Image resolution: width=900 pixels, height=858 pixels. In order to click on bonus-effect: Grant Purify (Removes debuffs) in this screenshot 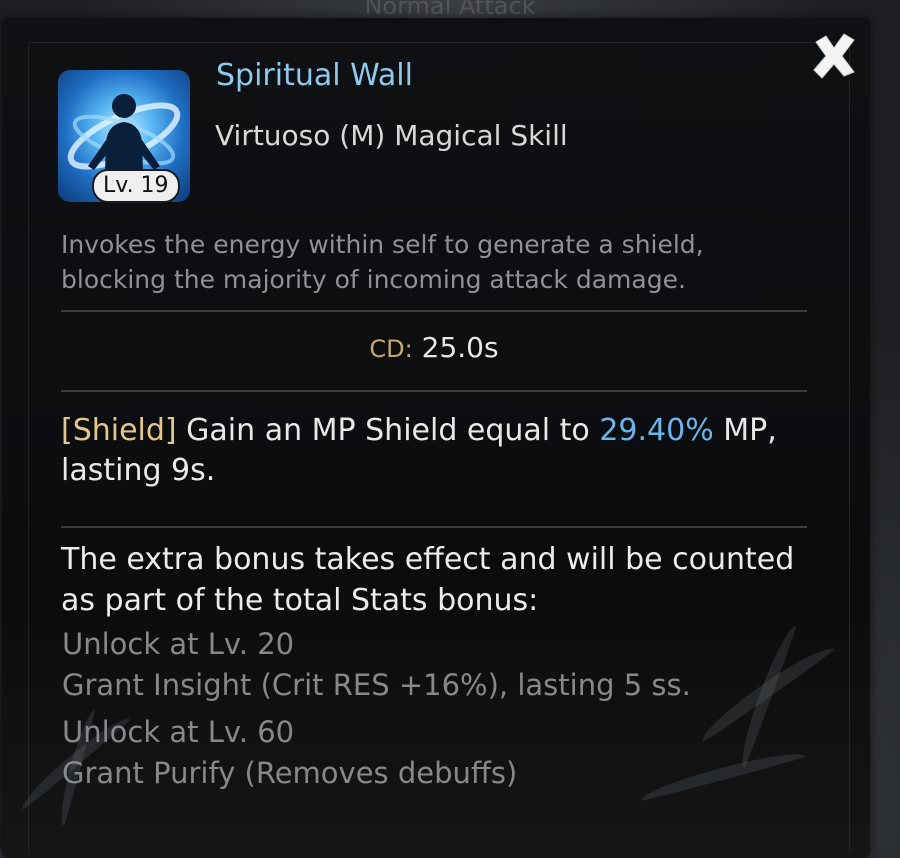, I will do `click(290, 773)`.